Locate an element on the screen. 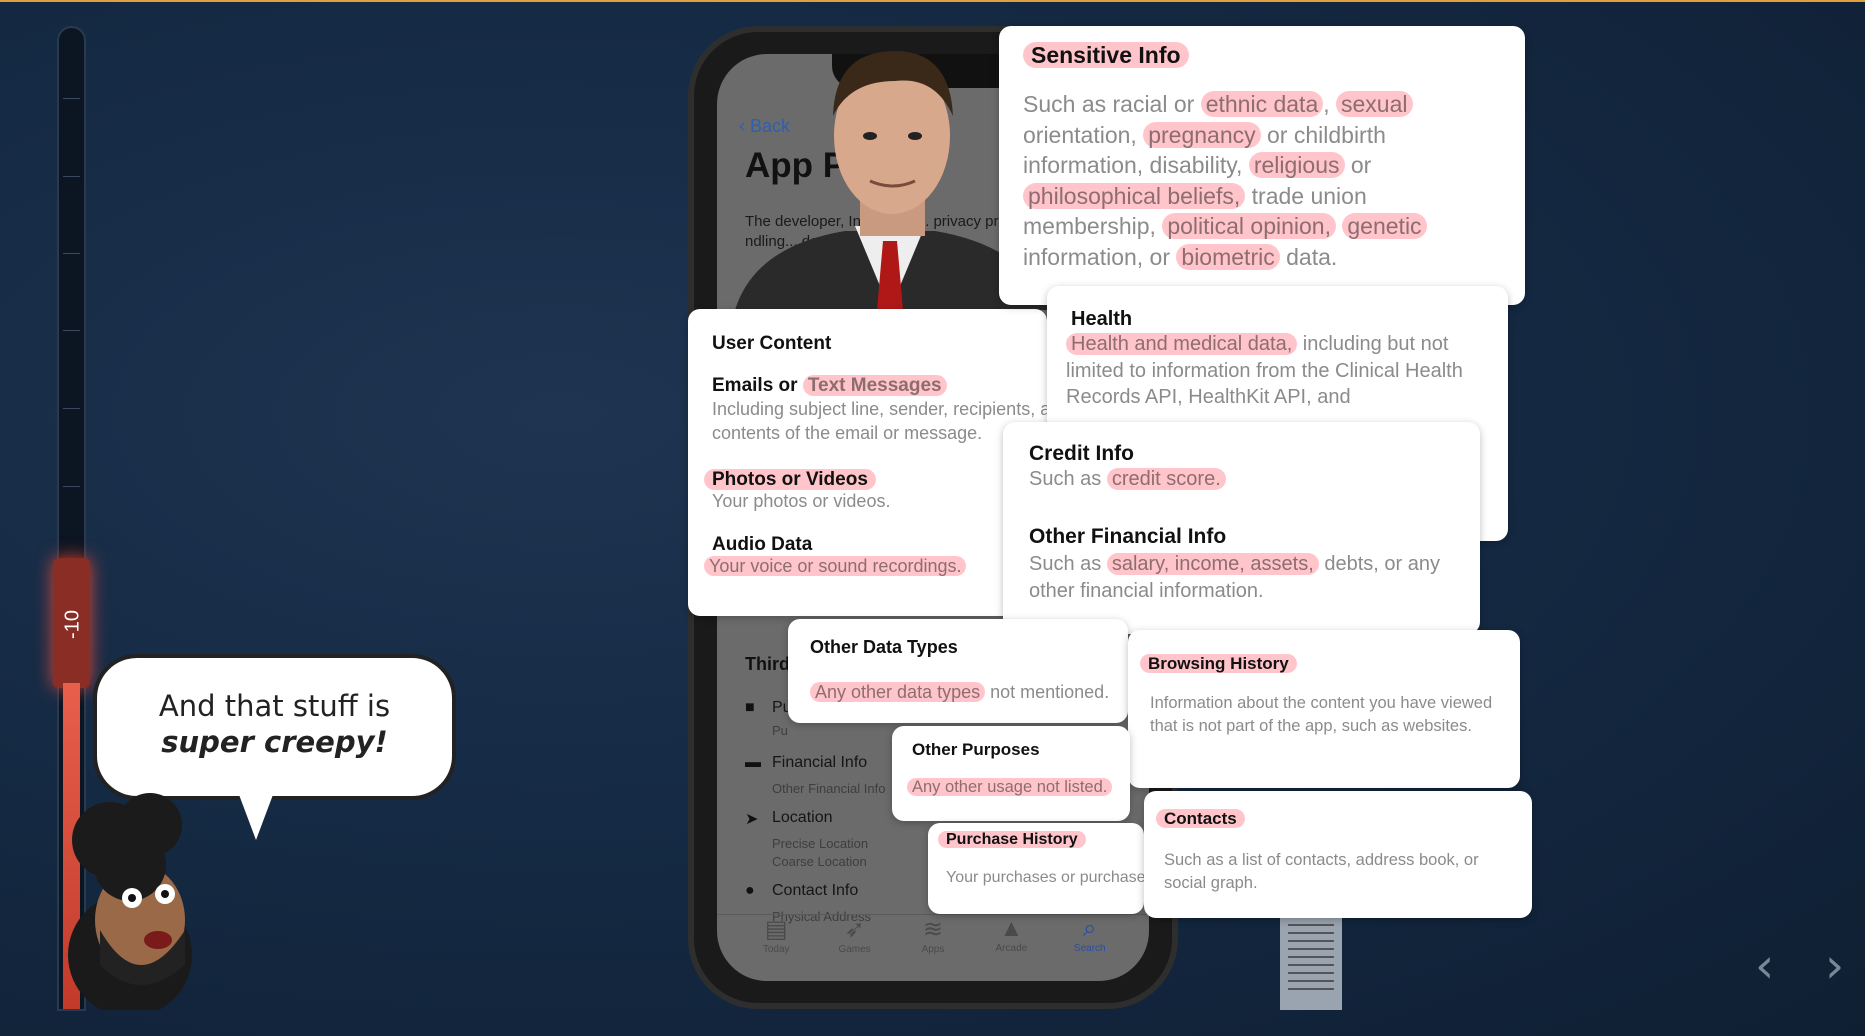  list-item-sub: Precise Location Coarse Location is located at coordinates (820, 852).